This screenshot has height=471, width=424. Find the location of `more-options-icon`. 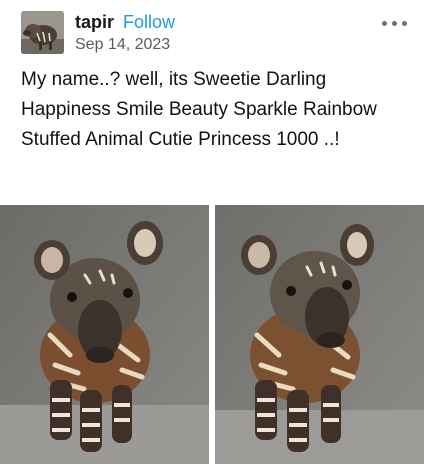

more-options-icon is located at coordinates (395, 23).